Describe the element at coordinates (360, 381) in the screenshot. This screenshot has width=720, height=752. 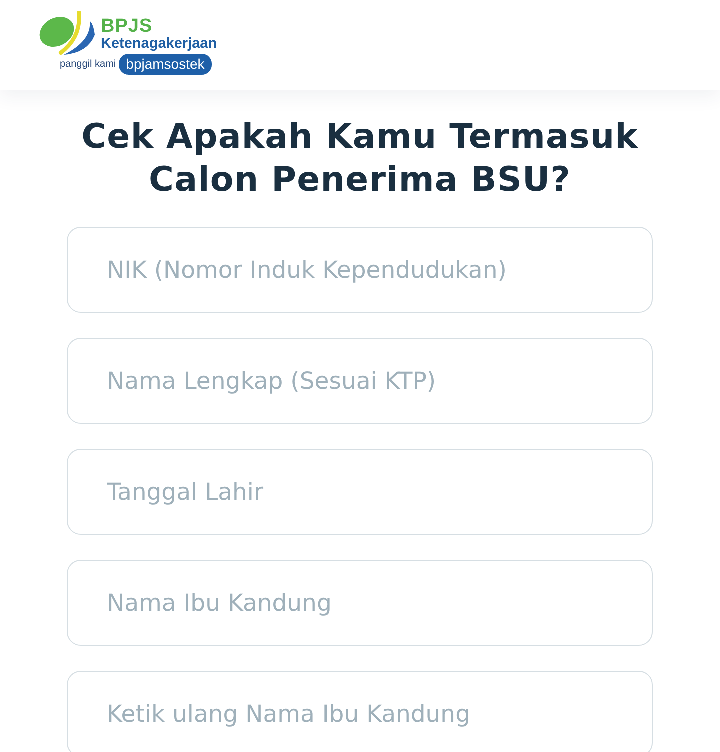
I see `input-field: Nama Lengkap (Sesuai KTP)` at that location.